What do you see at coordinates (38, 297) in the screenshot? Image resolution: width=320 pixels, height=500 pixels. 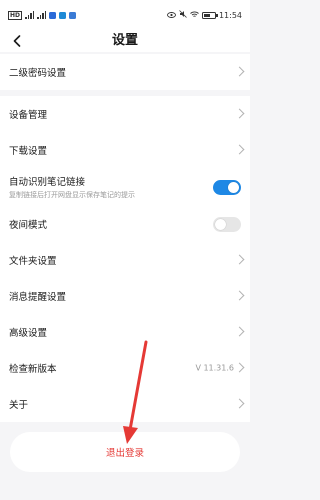 I see `row-label: 消息提醒设置` at bounding box center [38, 297].